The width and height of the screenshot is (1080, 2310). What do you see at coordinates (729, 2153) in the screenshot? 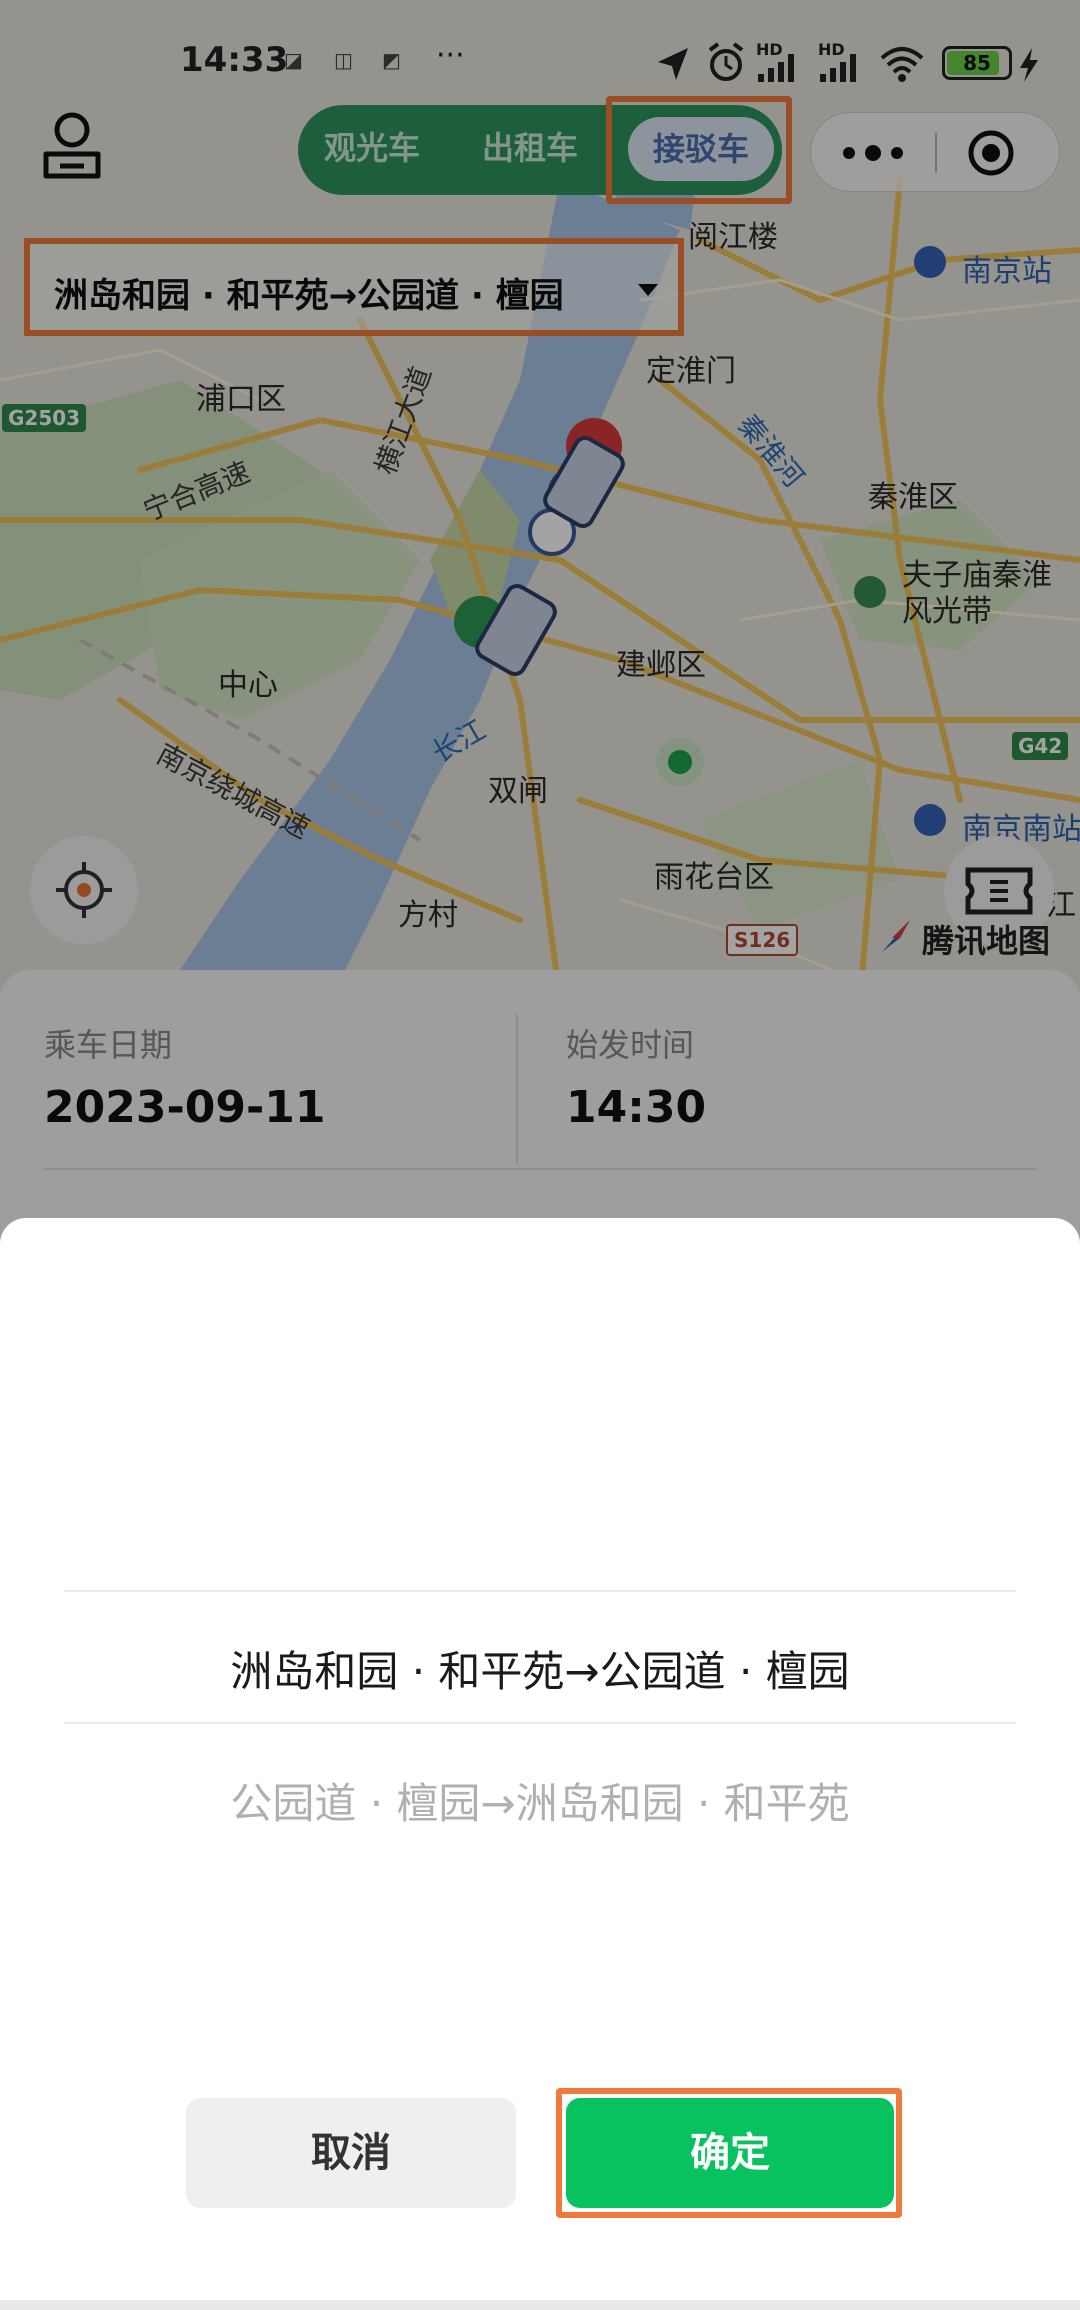
I see `highlight-box` at bounding box center [729, 2153].